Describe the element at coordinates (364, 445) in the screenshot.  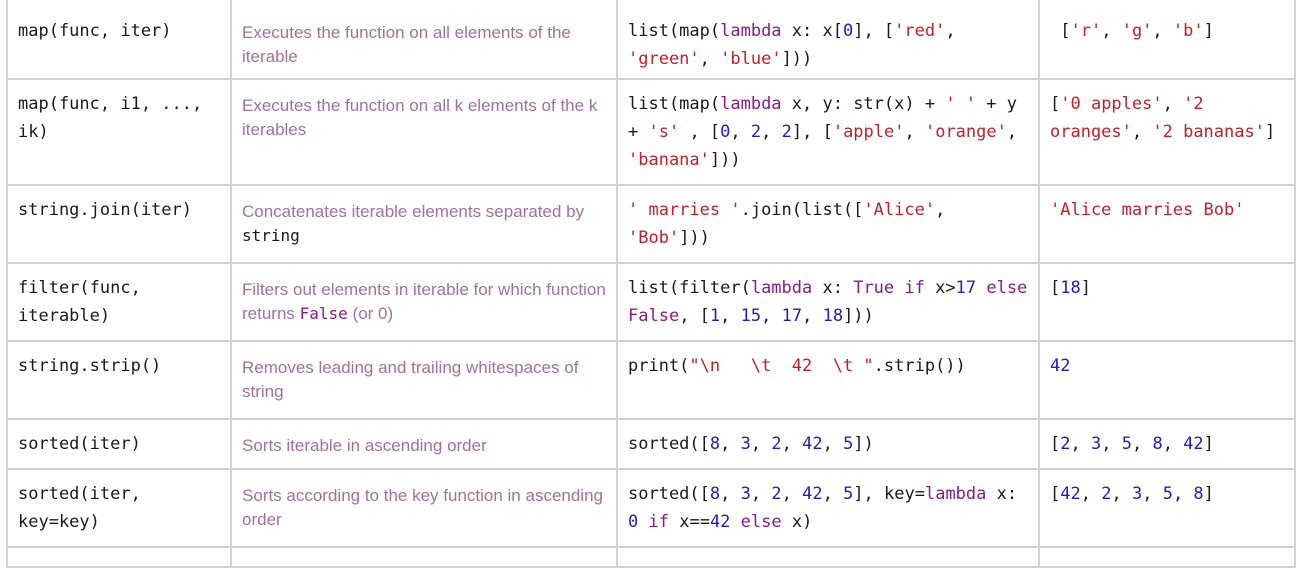
I see `description-text: Sorts iterable in ascending order` at that location.